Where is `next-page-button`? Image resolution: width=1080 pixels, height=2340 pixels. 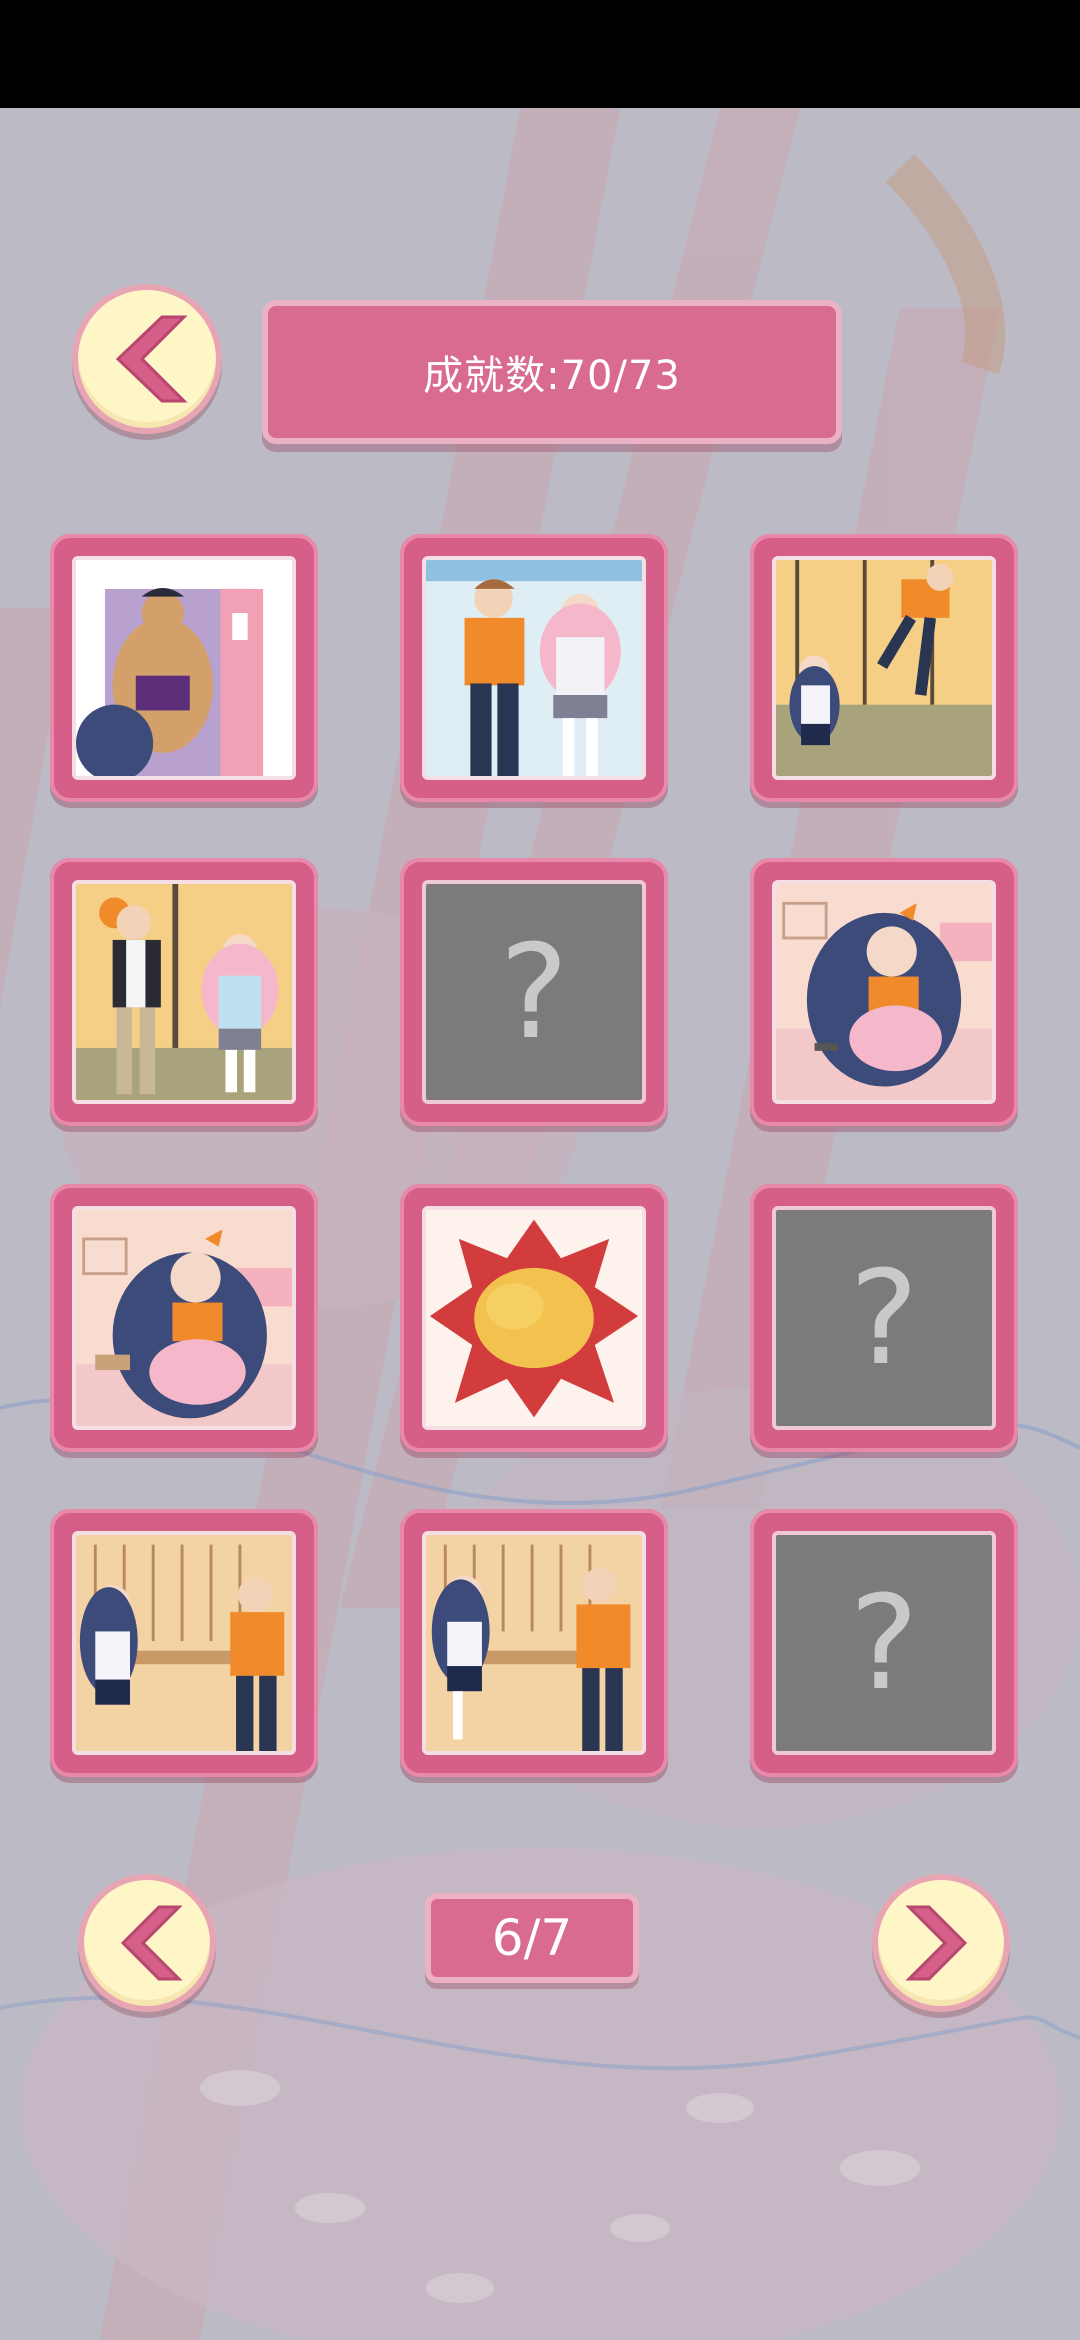 next-page-button is located at coordinates (941, 1943).